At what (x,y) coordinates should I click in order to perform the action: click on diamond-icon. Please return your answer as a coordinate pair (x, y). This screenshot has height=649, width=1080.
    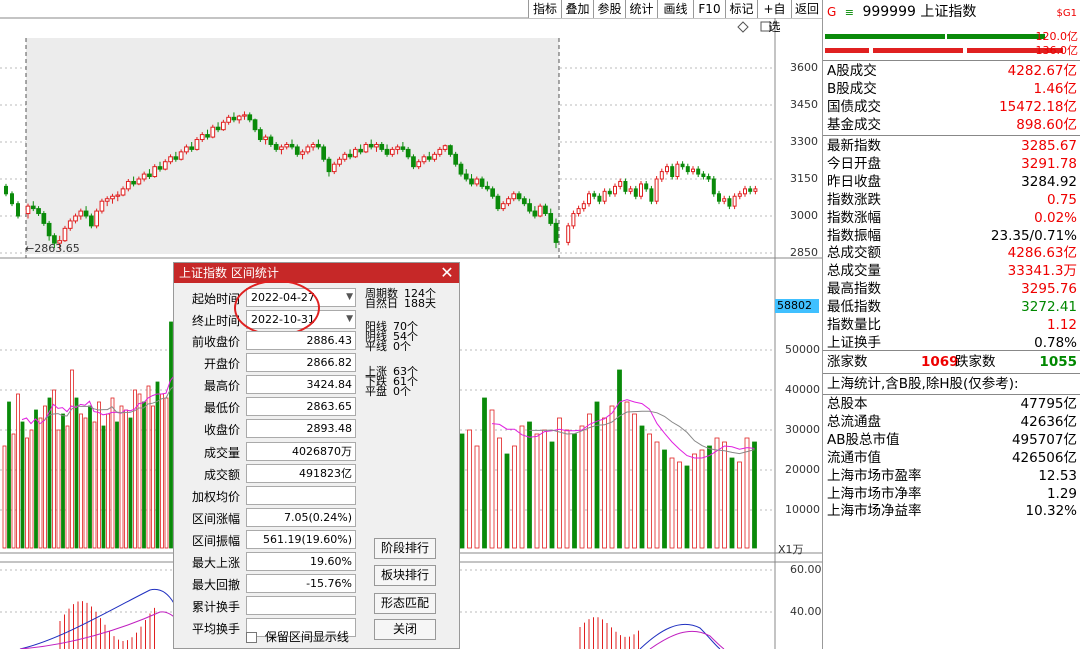
    Looking at the image, I should click on (743, 27).